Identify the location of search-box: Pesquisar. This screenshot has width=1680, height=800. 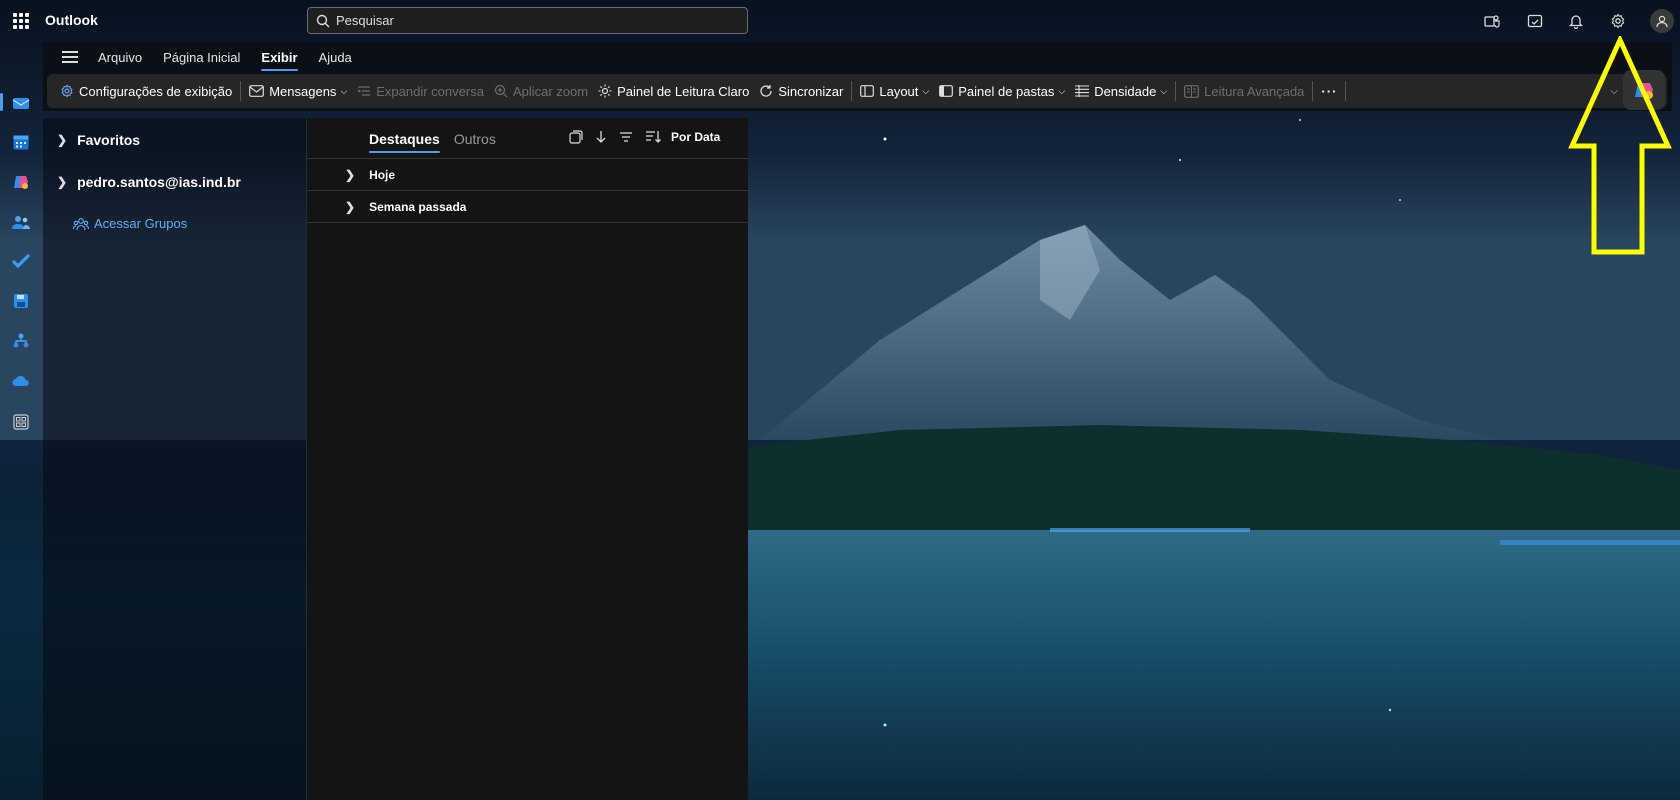
(527, 20).